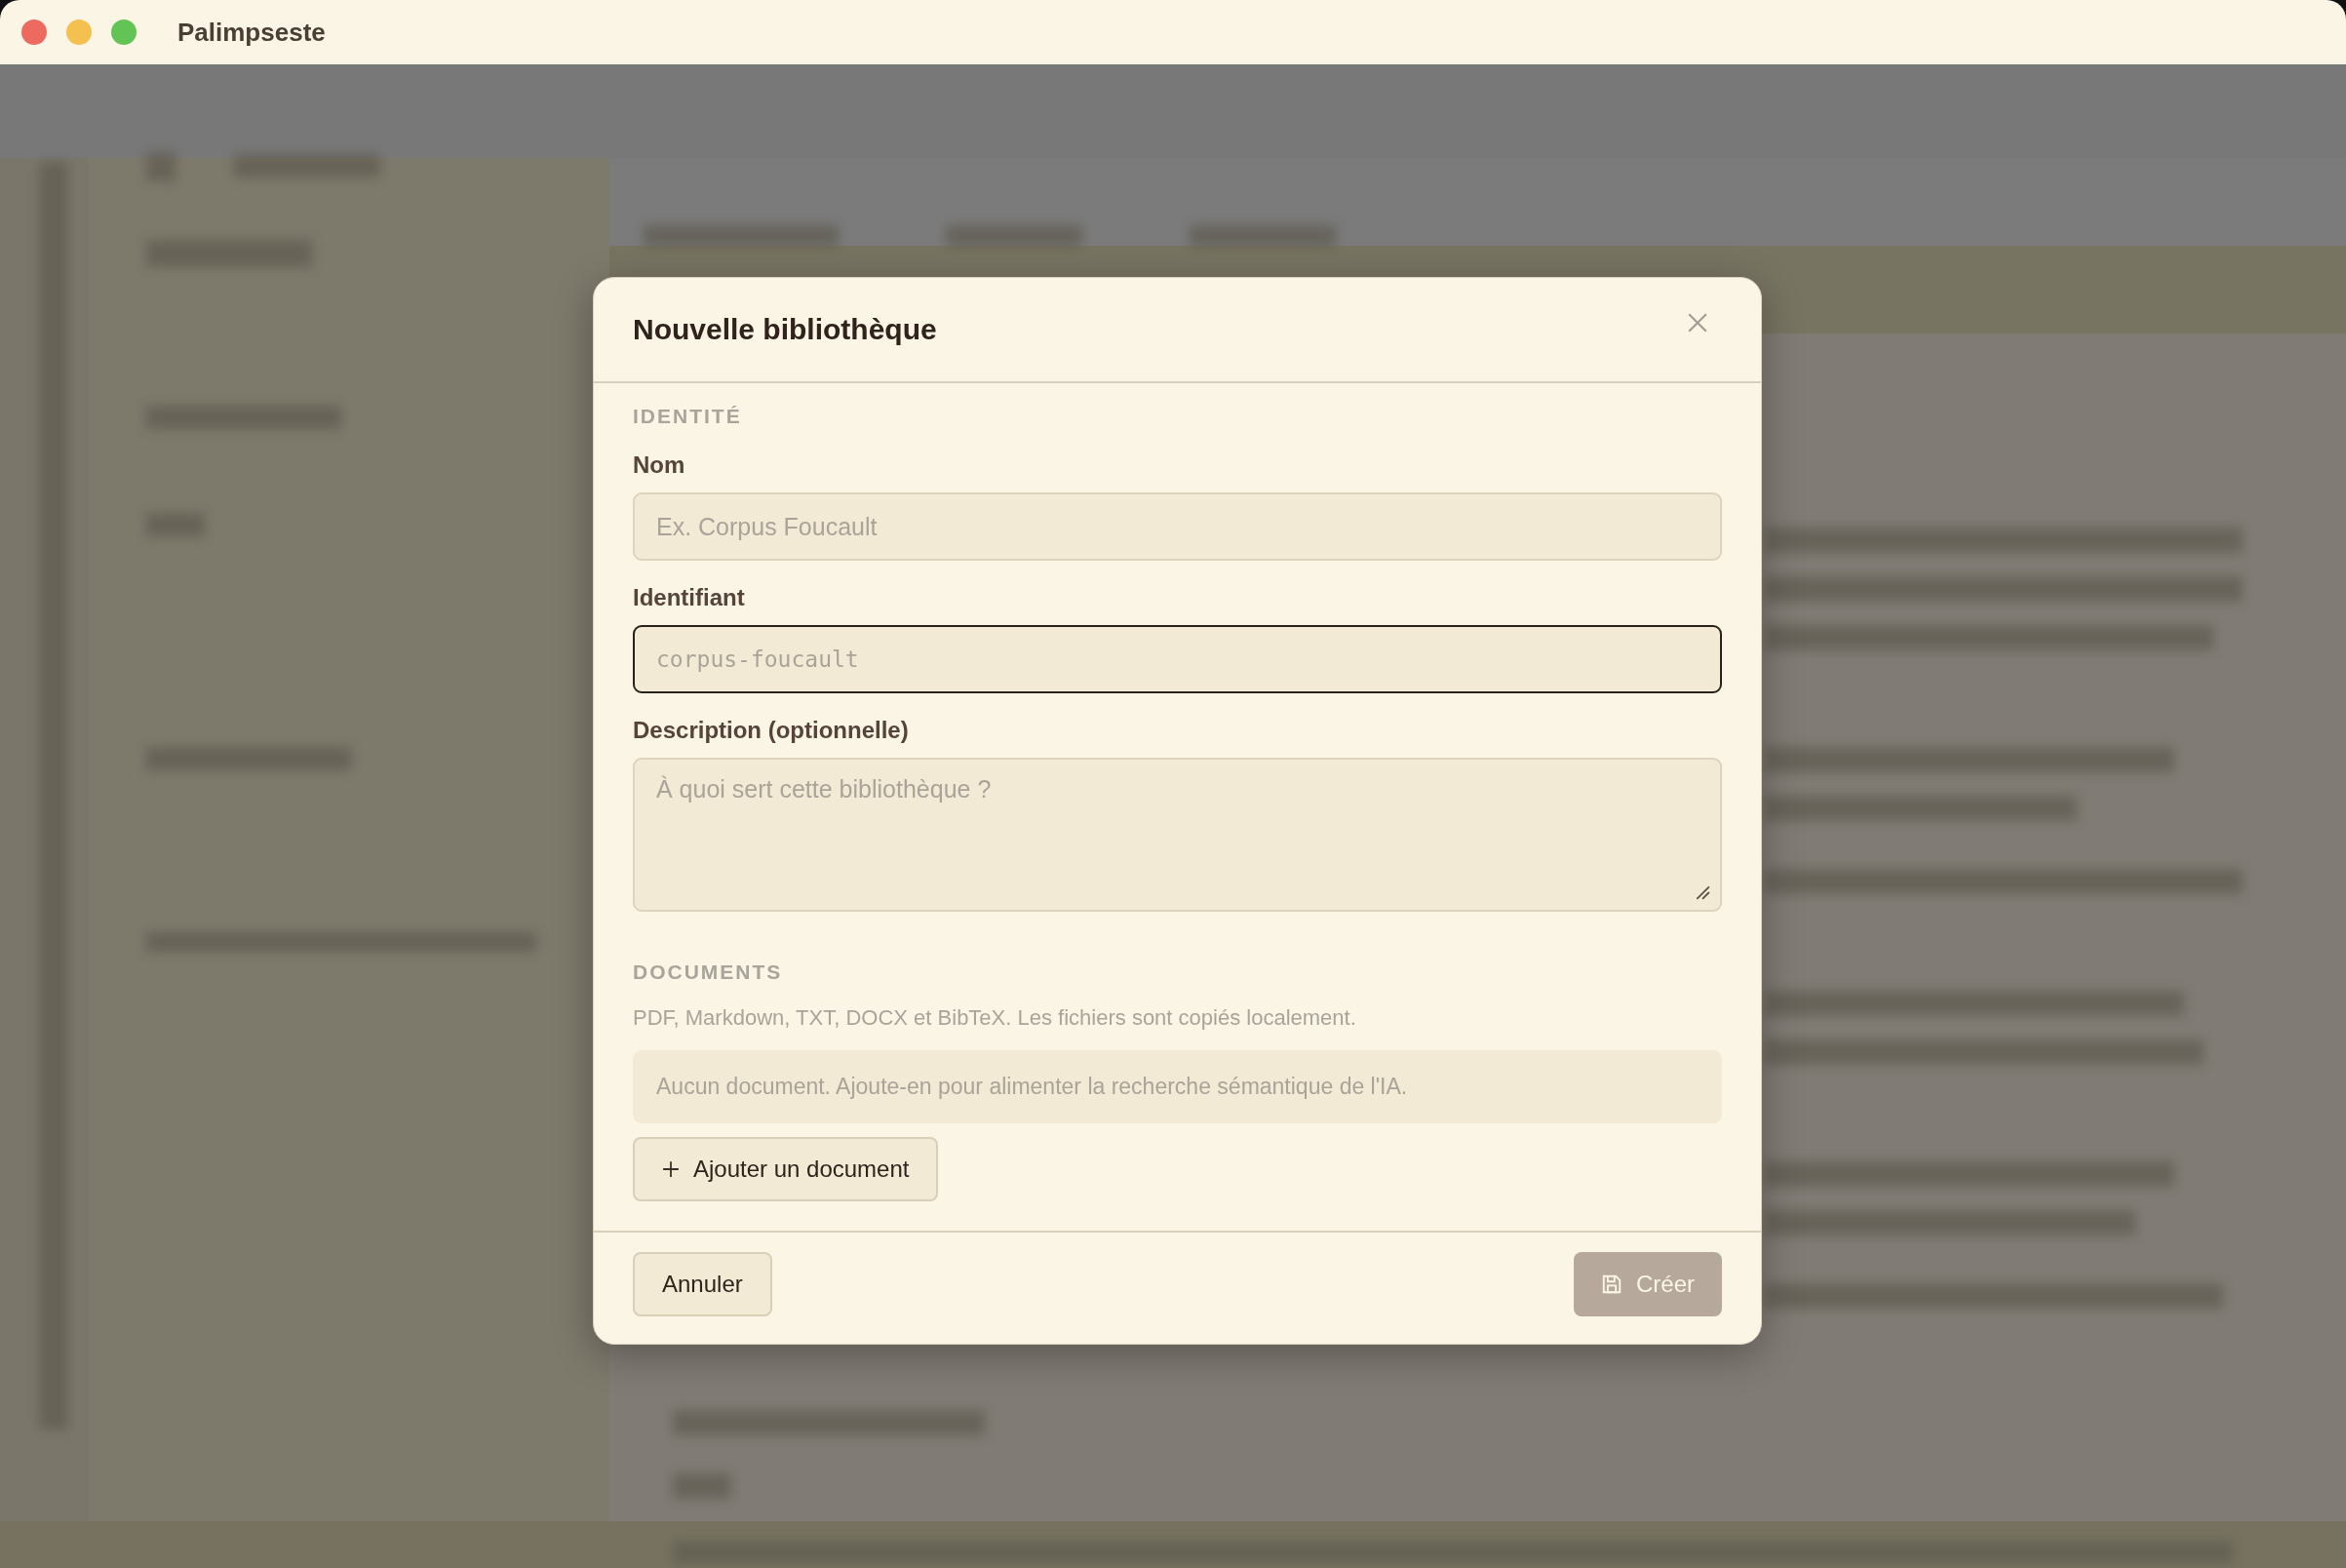  I want to click on save-icon, so click(1612, 1284).